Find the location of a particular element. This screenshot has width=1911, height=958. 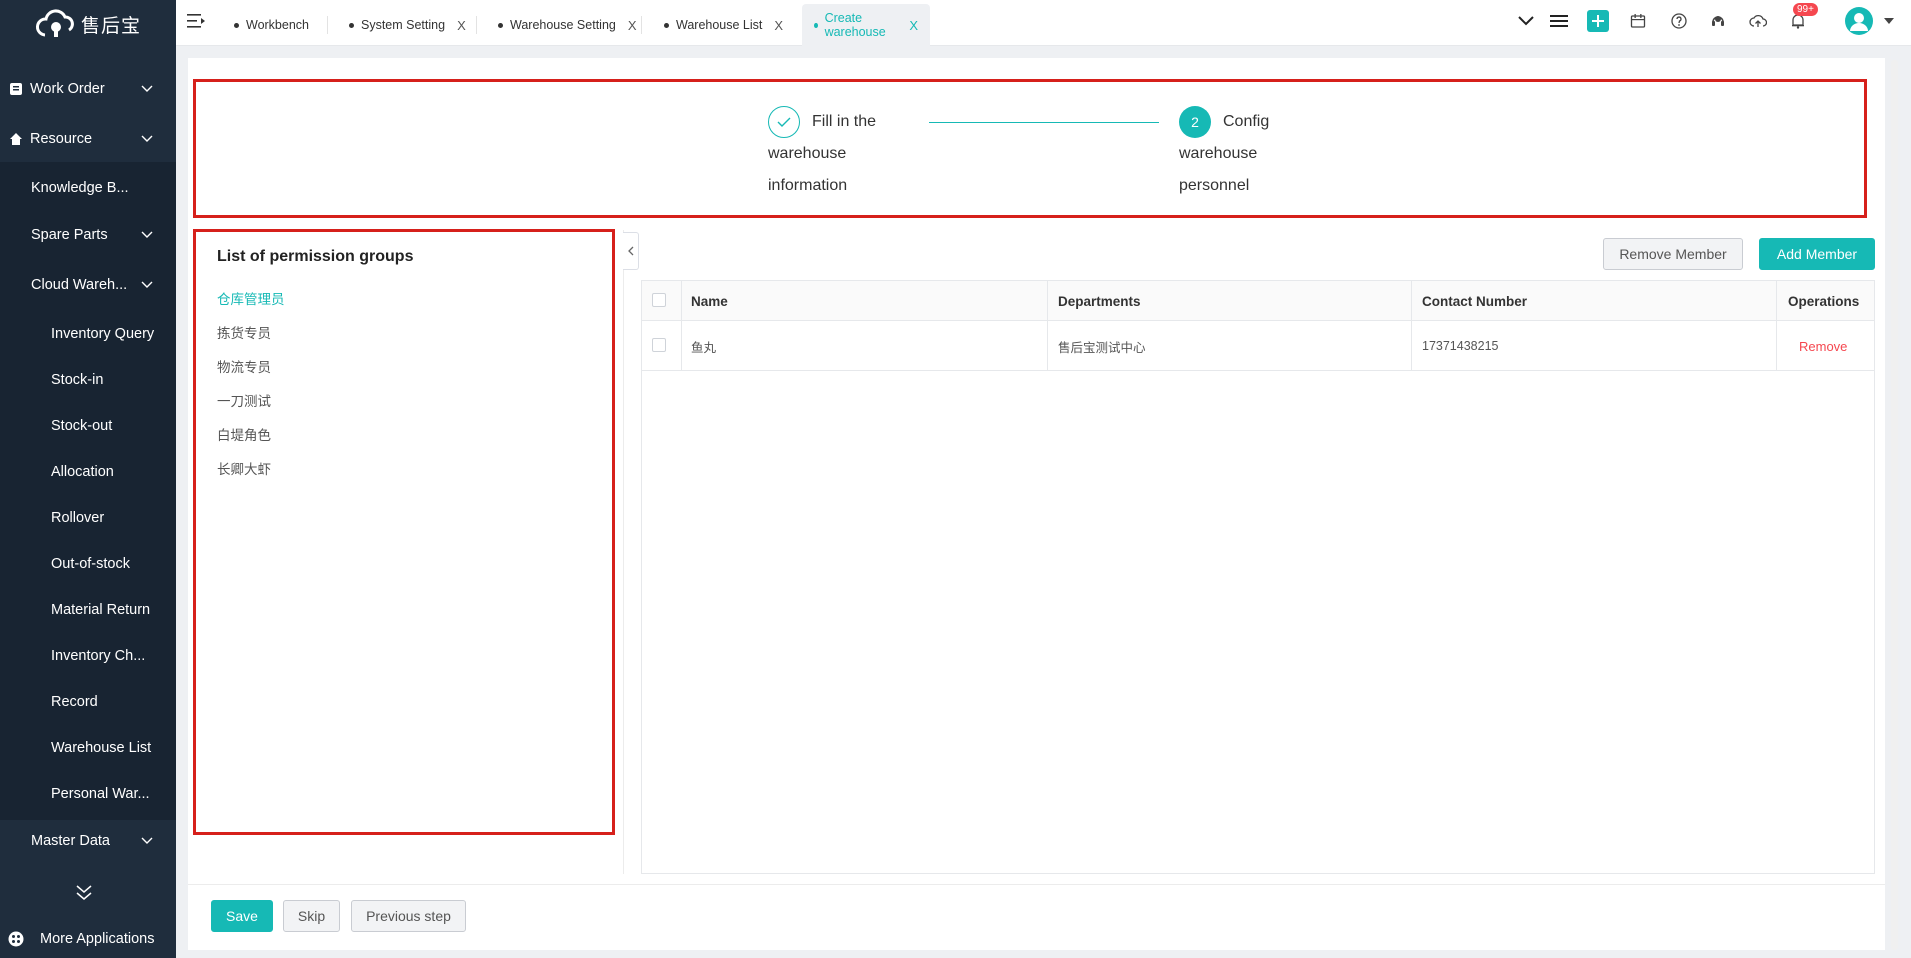

permission-group-item: 物流专员 is located at coordinates (244, 366).